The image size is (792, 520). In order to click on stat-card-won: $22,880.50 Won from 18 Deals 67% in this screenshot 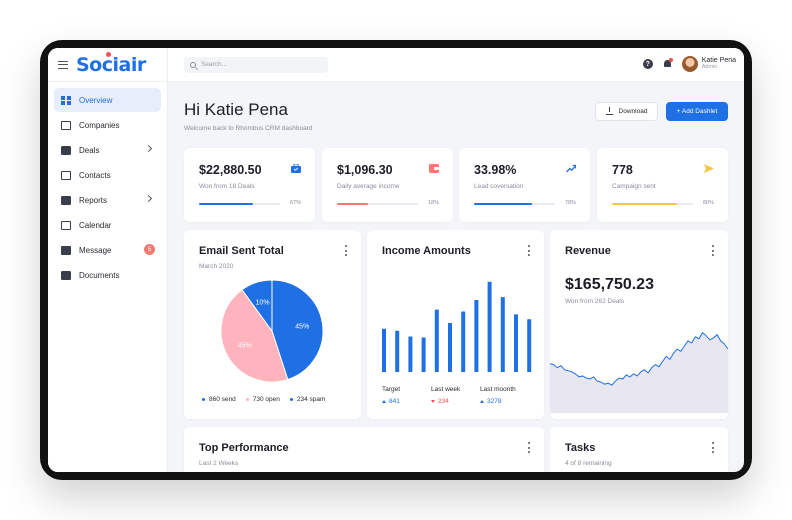, I will do `click(249, 185)`.